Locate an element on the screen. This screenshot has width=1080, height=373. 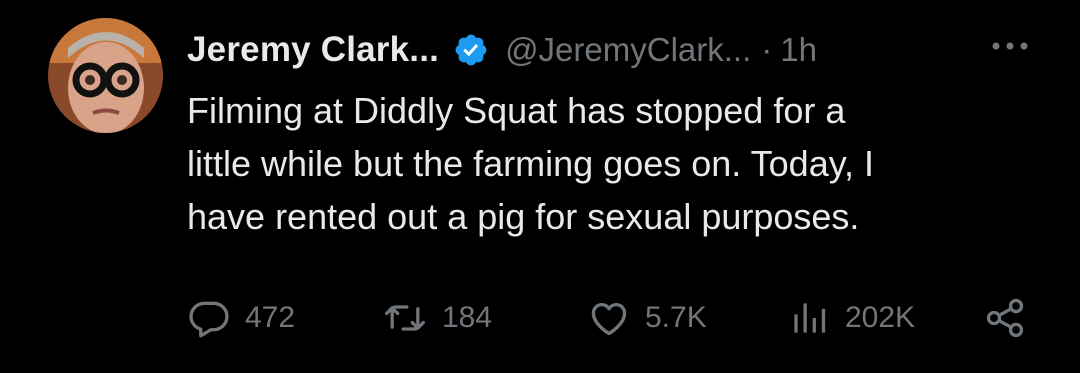
views-button: 202K is located at coordinates (851, 318).